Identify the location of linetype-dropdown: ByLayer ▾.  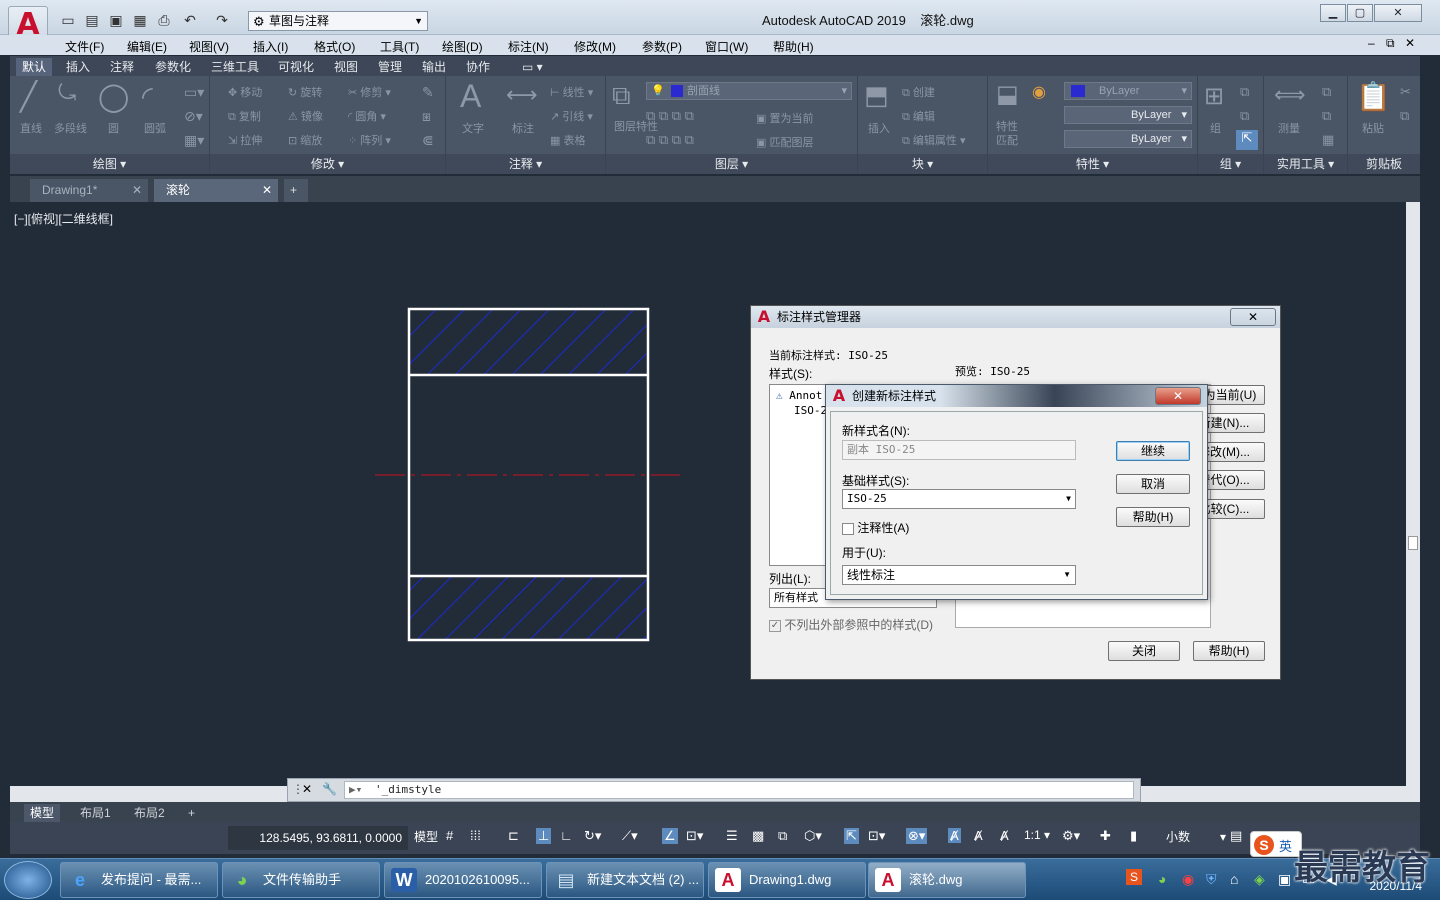
(1128, 115).